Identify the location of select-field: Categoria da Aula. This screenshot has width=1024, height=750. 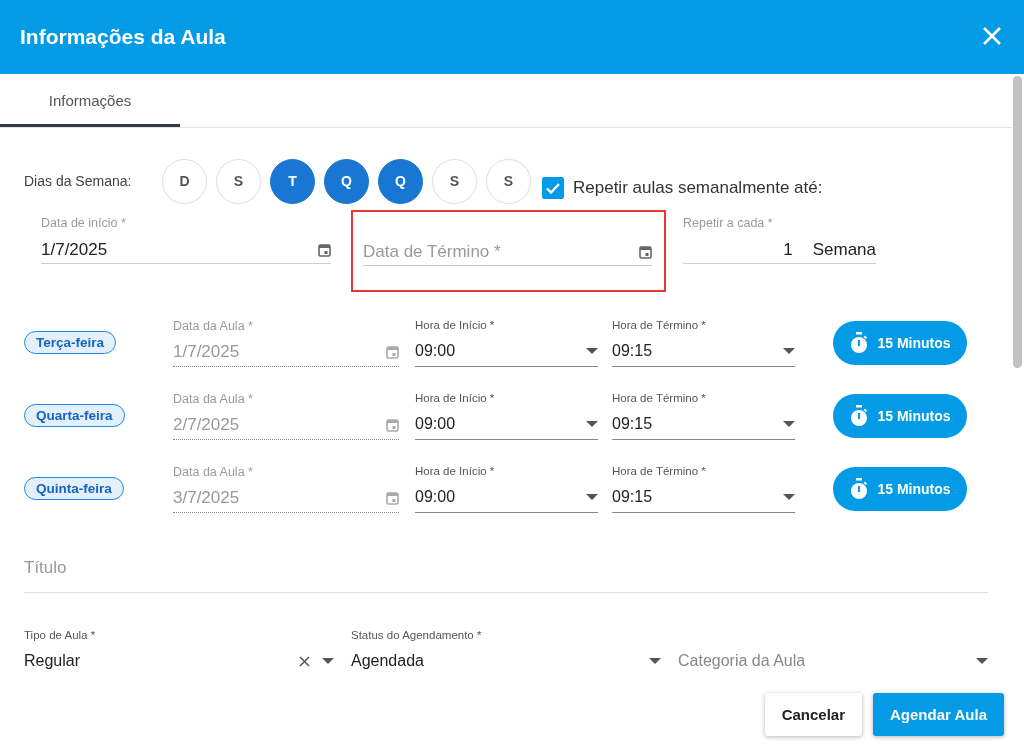
(833, 661).